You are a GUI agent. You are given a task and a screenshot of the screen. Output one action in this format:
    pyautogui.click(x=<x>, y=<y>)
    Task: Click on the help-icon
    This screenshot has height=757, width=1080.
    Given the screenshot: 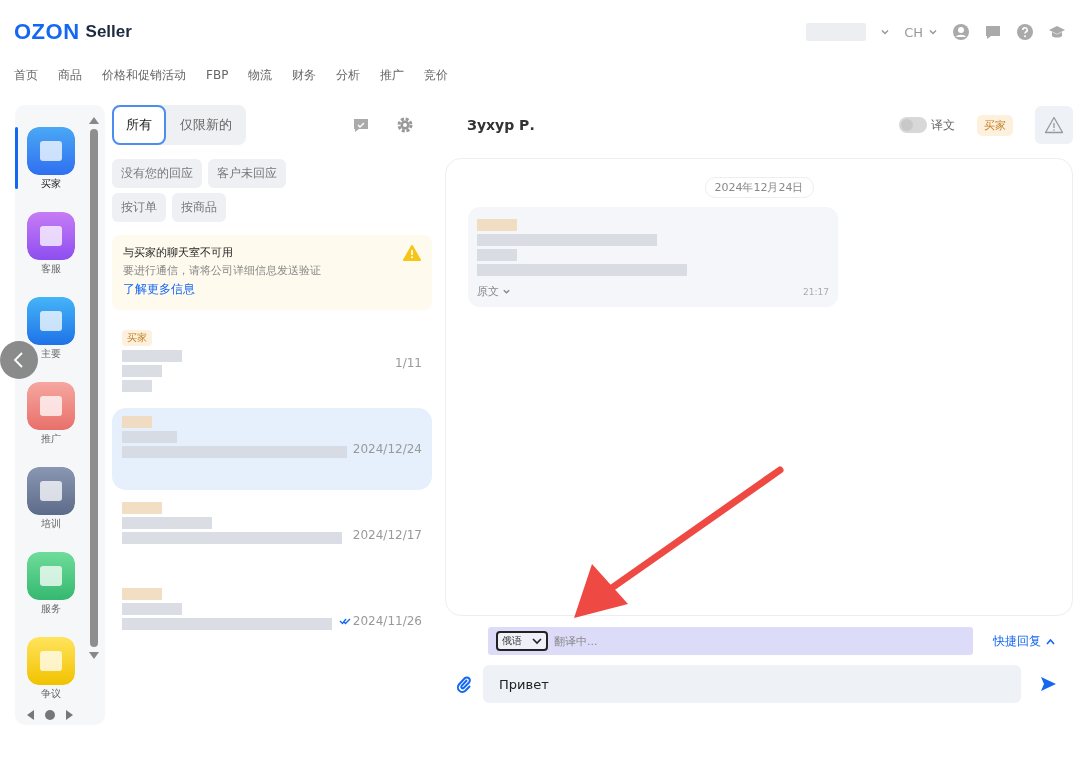 What is the action you would take?
    pyautogui.click(x=1025, y=32)
    